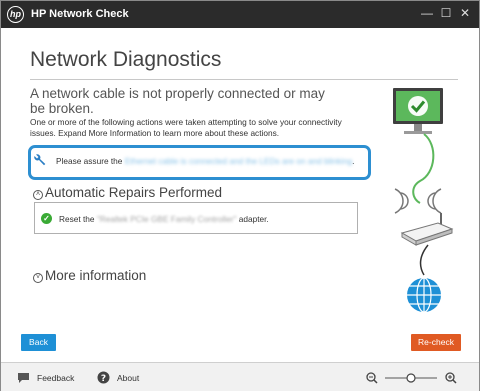  What do you see at coordinates (56, 378) in the screenshot?
I see `feedback-label: Feedback` at bounding box center [56, 378].